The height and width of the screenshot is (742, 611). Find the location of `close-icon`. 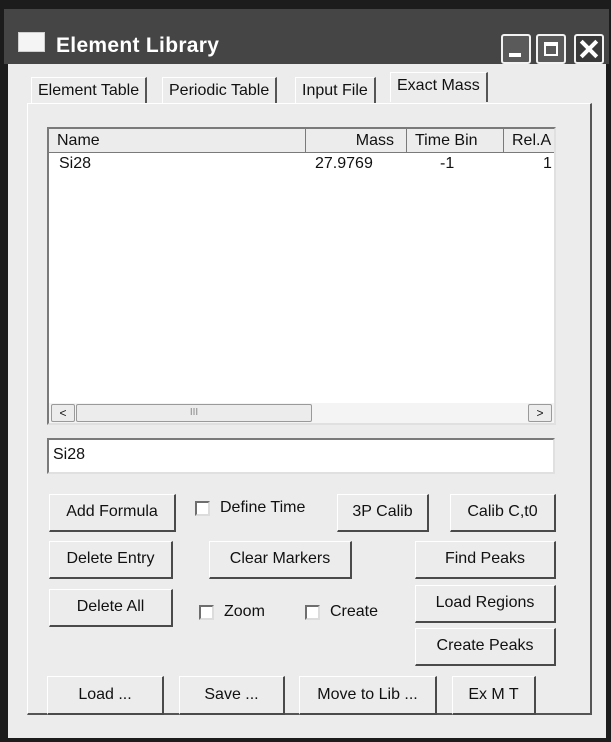

close-icon is located at coordinates (589, 49).